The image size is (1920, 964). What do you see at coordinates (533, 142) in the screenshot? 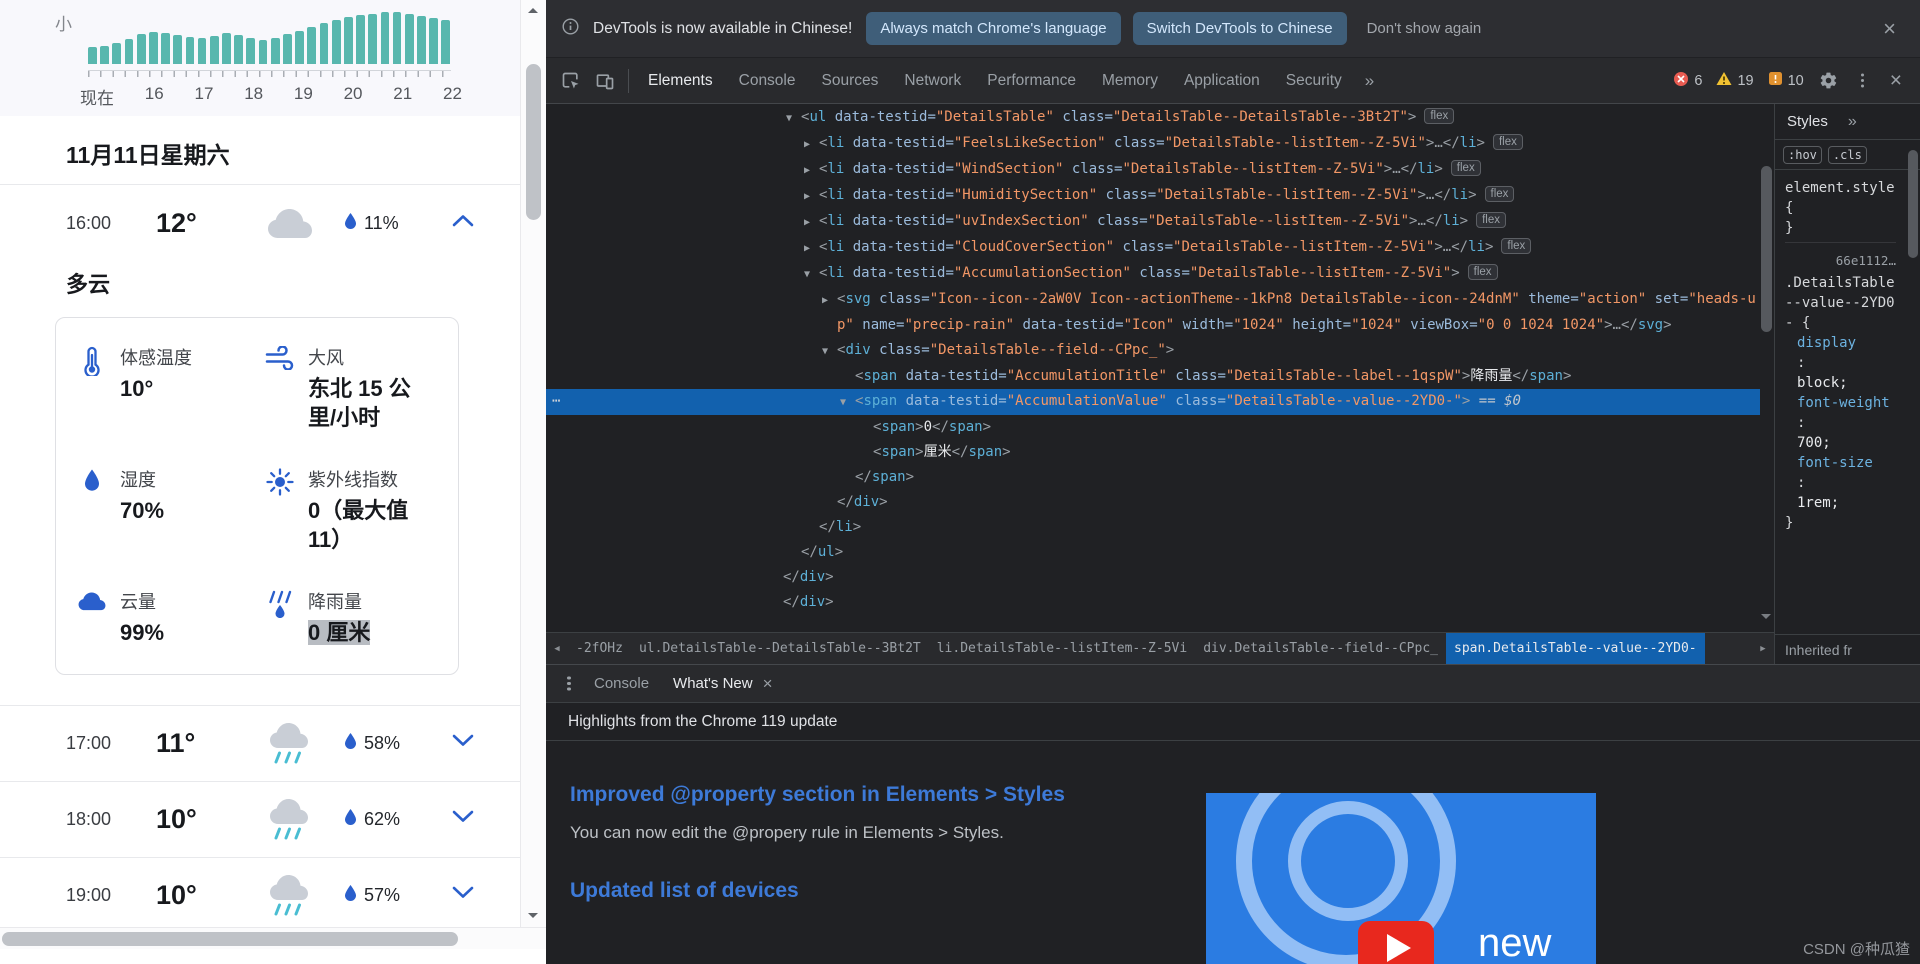
I see `vertical-scroll-thumb` at bounding box center [533, 142].